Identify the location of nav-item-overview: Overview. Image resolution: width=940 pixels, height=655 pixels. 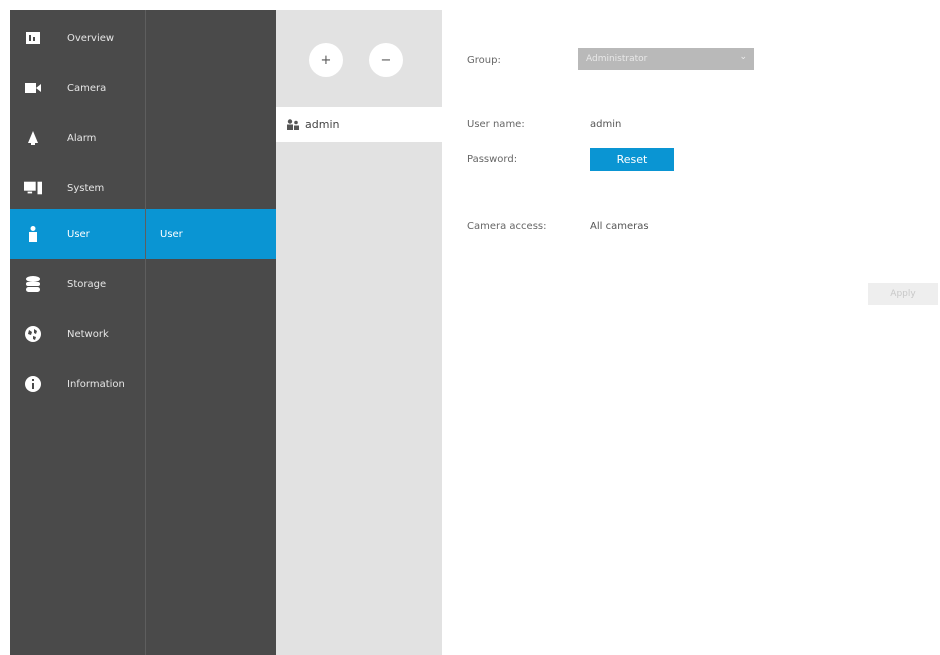
(77, 38).